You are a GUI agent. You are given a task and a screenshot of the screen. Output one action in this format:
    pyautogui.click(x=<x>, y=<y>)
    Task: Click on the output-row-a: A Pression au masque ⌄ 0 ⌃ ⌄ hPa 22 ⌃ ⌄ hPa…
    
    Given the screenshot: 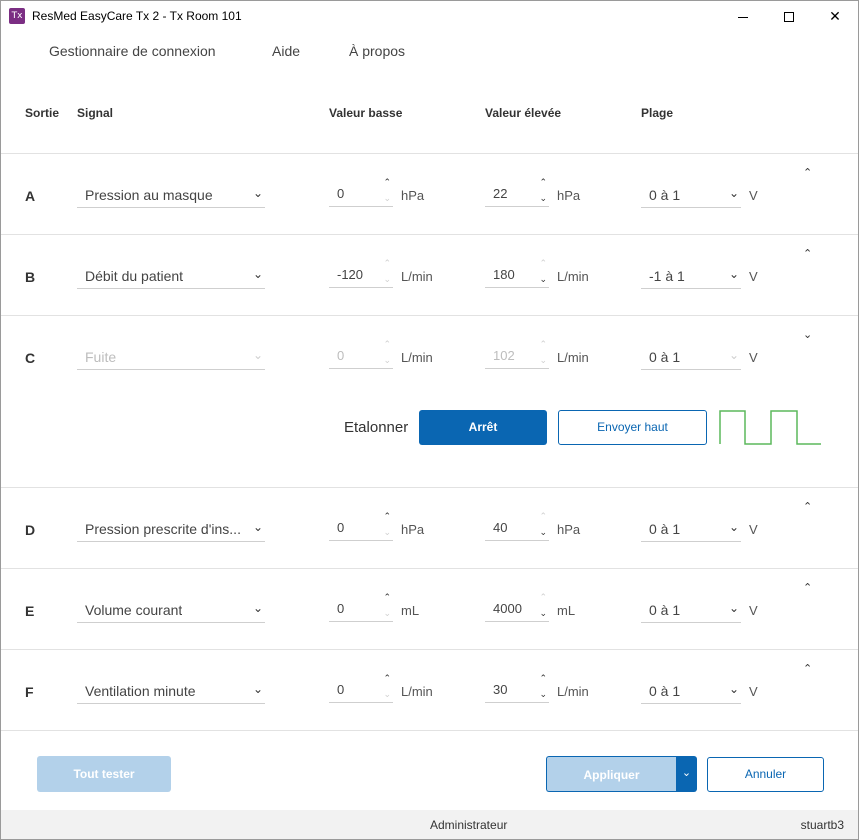 What is the action you would take?
    pyautogui.click(x=429, y=193)
    